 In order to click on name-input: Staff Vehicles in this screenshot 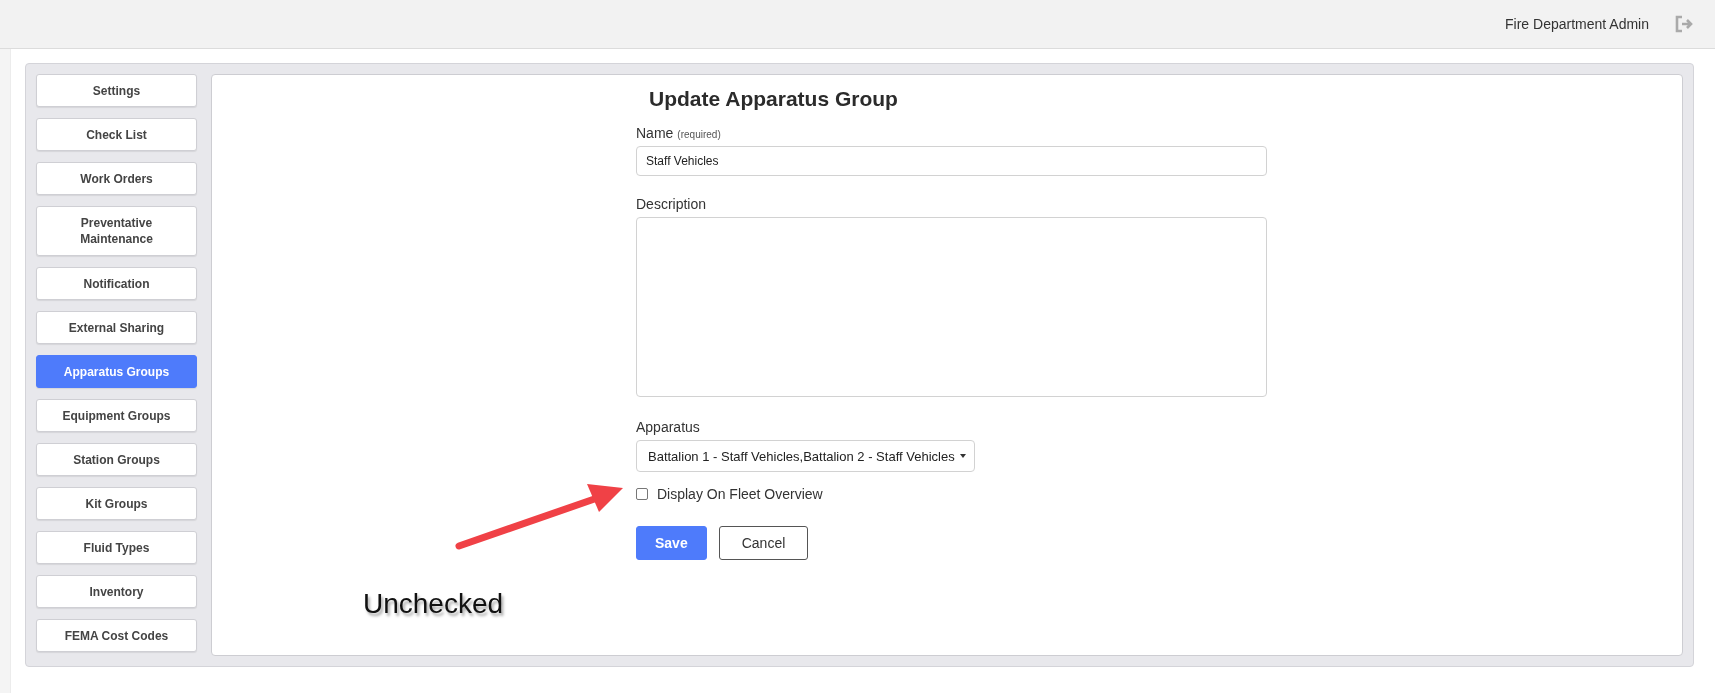, I will do `click(951, 161)`.